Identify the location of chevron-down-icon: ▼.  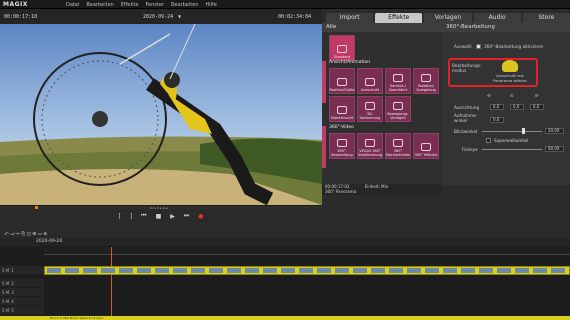
(179, 16).